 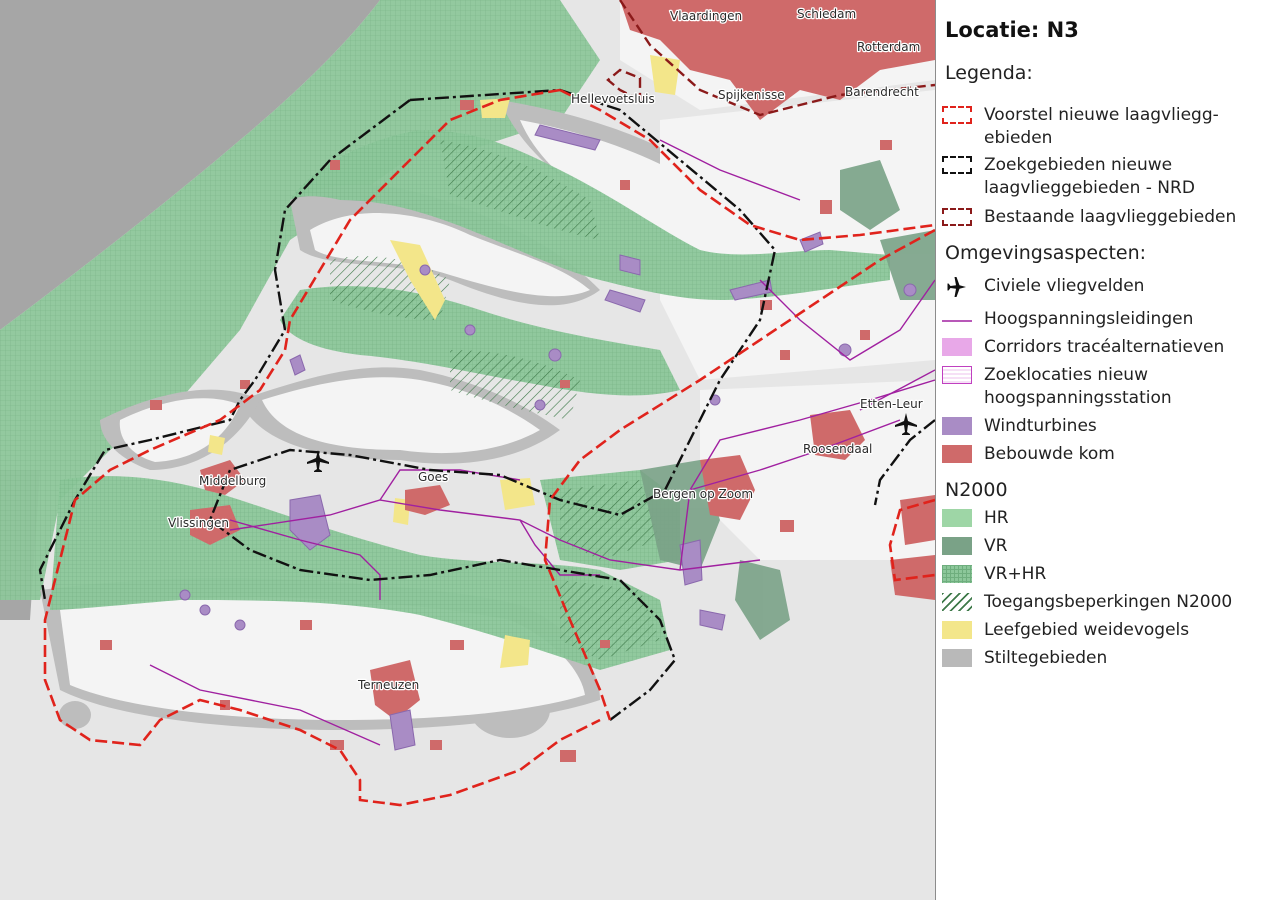 What do you see at coordinates (388, 685) in the screenshot?
I see `place-terneuzen: Terneuzen` at bounding box center [388, 685].